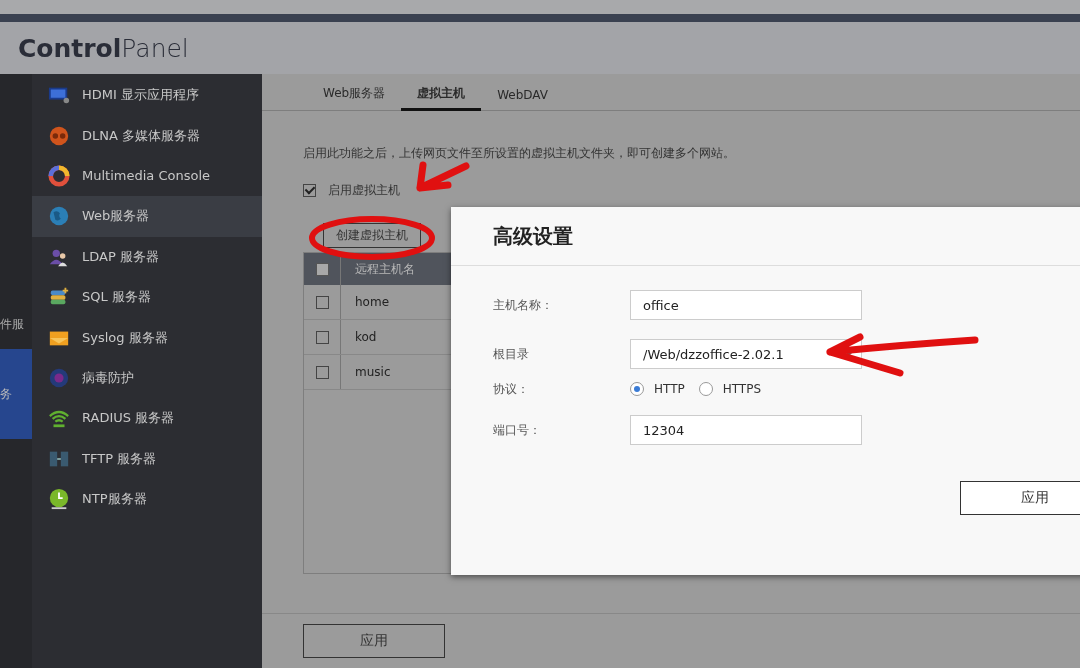 Image resolution: width=1080 pixels, height=668 pixels. I want to click on radio-label: HTTPS, so click(742, 389).